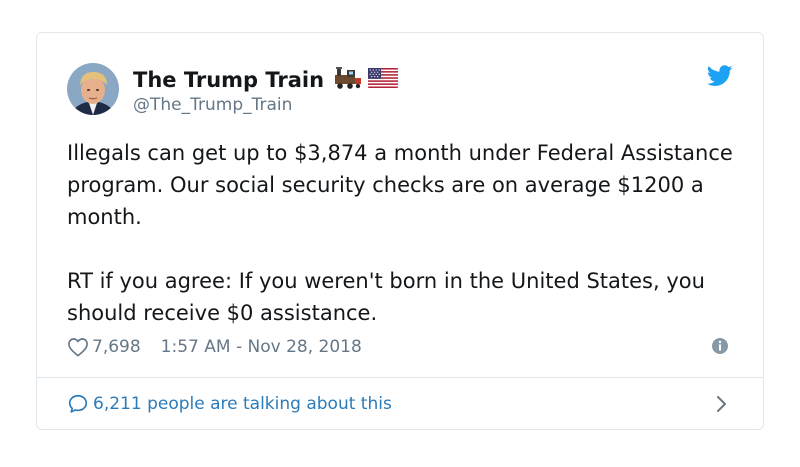 The height and width of the screenshot is (467, 800). What do you see at coordinates (348, 80) in the screenshot?
I see `train-emoji` at bounding box center [348, 80].